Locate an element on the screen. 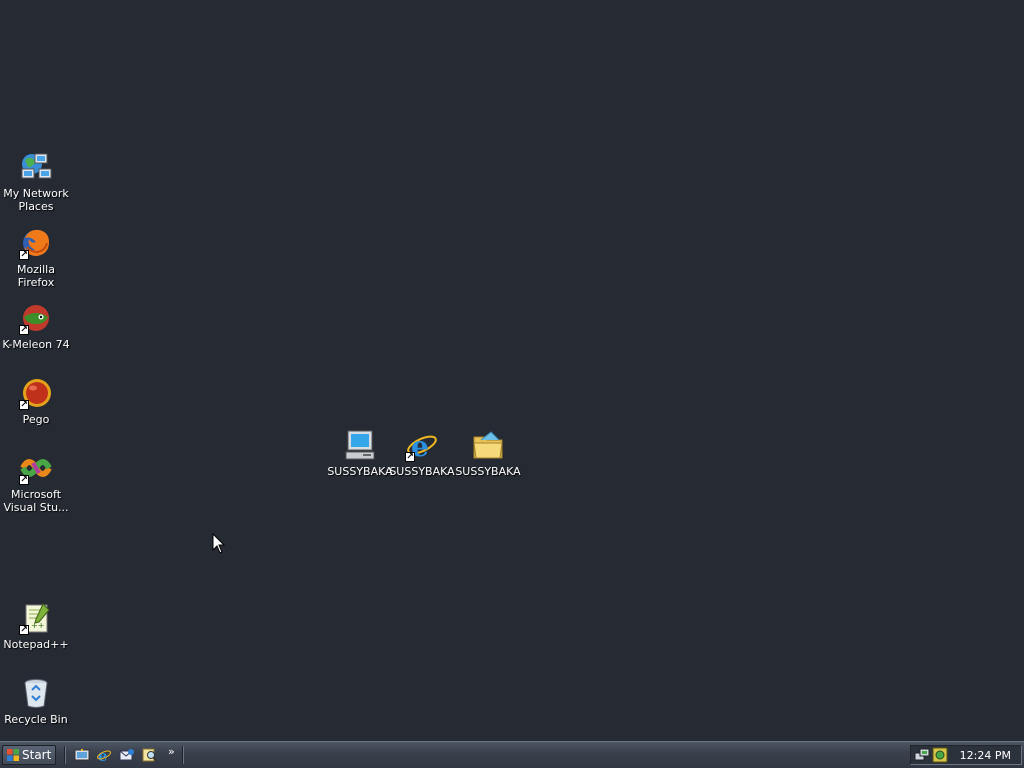  desktop-icon-mozilla-firefox: ↗ Mozilla Firefox is located at coordinates (37, 257).